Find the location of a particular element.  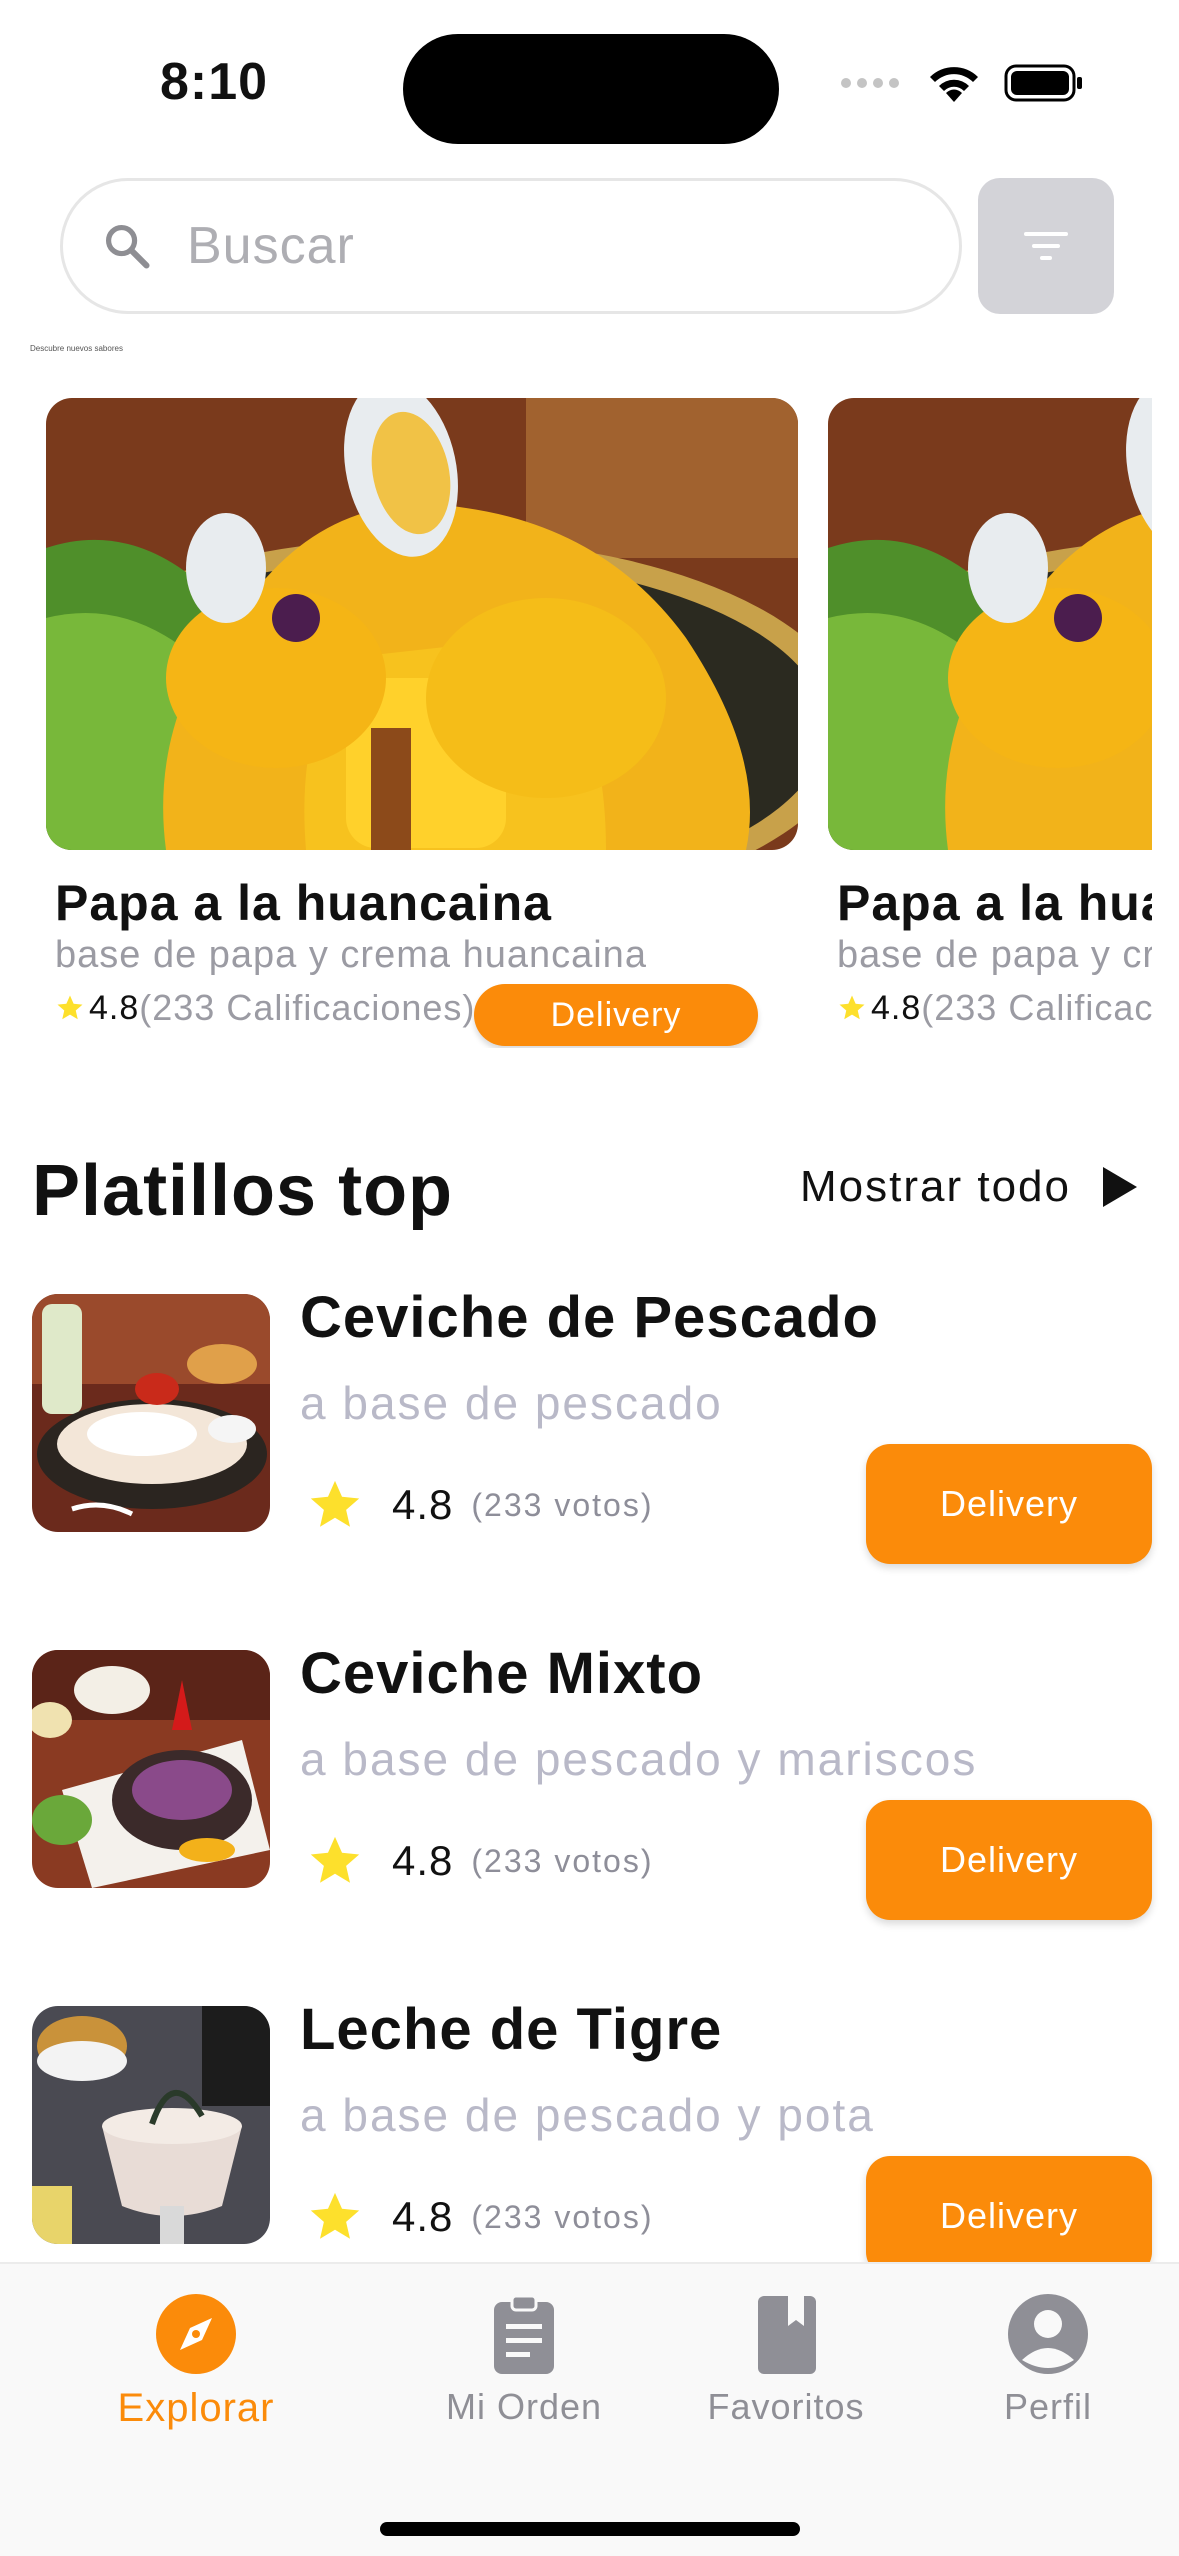

status-bar: 8:10 is located at coordinates (589, 85).